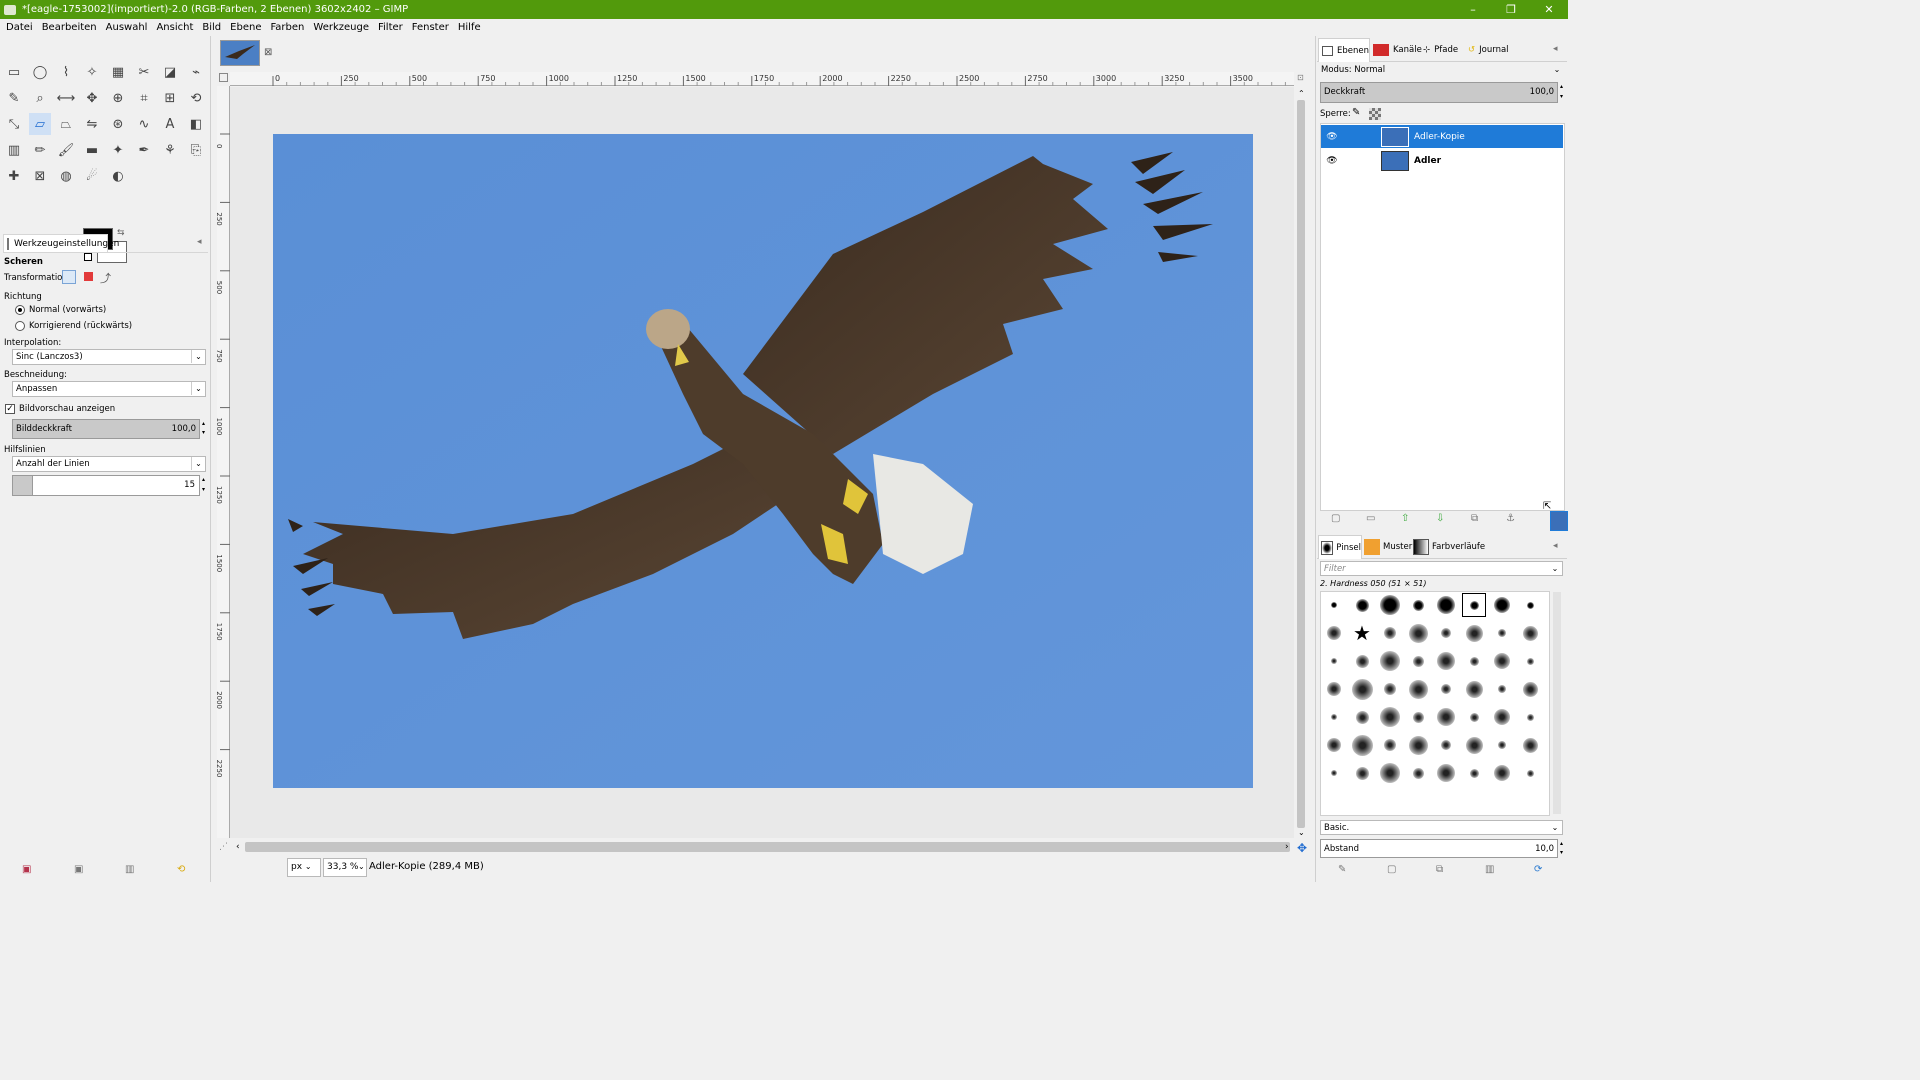  I want to click on pencil-tool: ✏, so click(40, 150).